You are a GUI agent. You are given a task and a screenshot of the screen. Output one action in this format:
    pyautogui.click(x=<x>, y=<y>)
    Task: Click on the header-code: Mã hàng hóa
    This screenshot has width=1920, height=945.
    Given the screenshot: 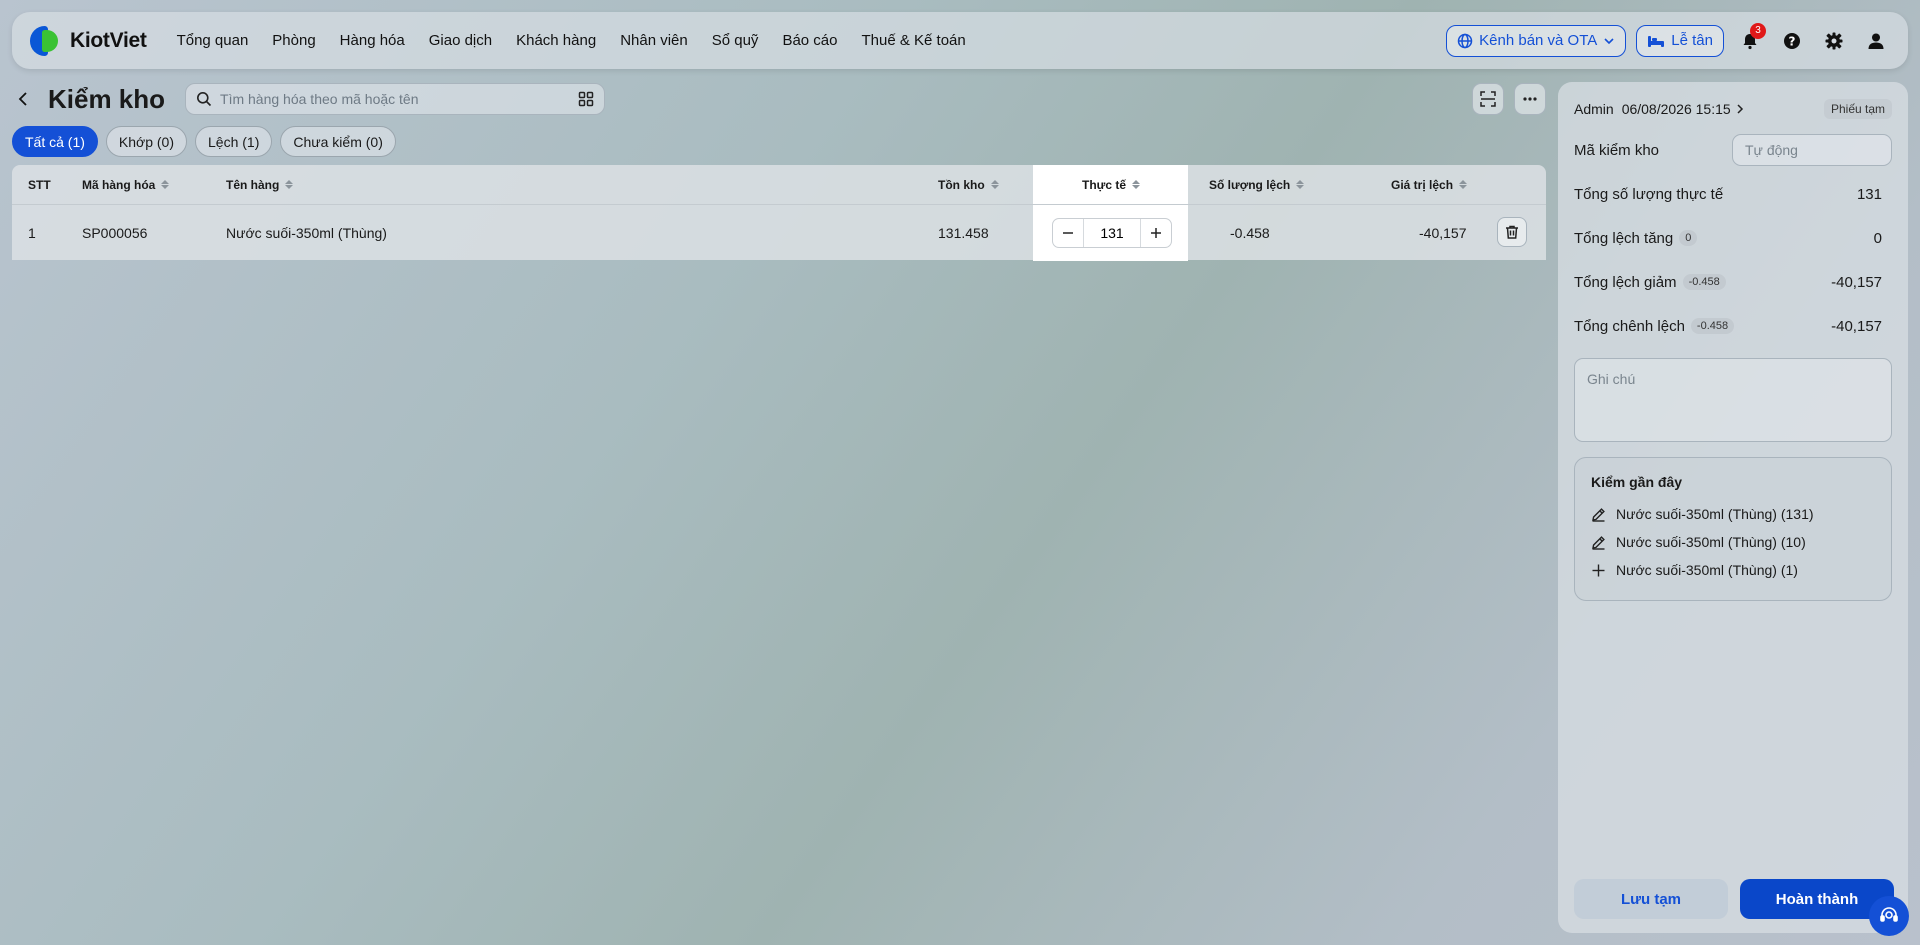 What is the action you would take?
    pyautogui.click(x=126, y=184)
    